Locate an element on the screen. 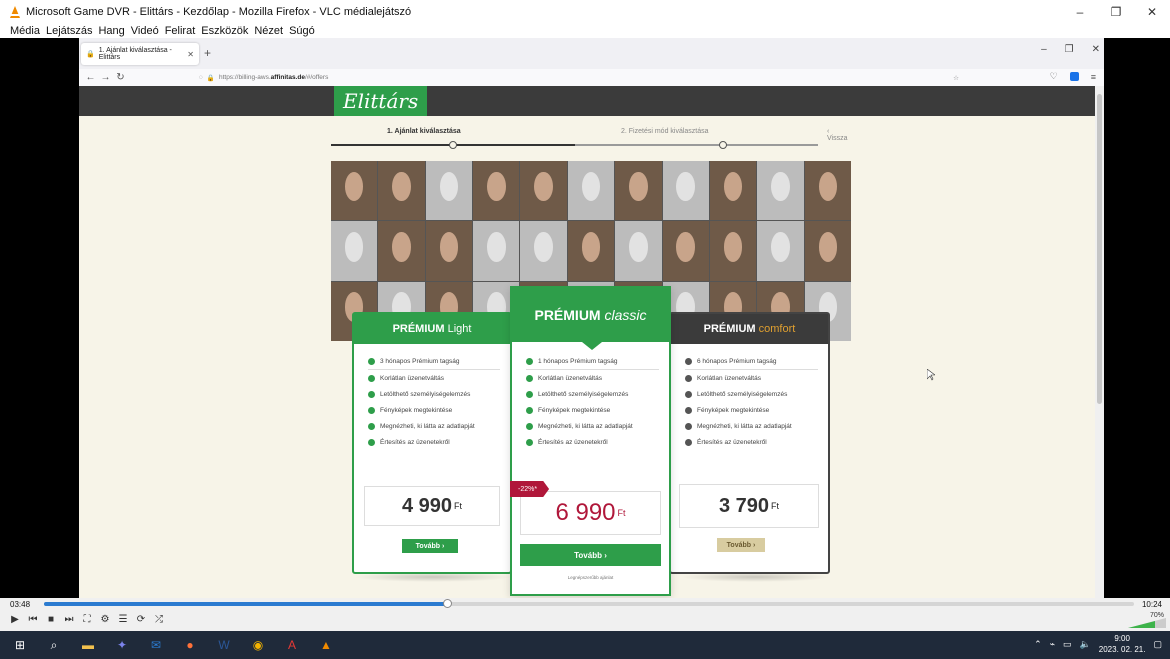 The image size is (1170, 659). pocket-shield-icon: ♡ is located at coordinates (1054, 76).